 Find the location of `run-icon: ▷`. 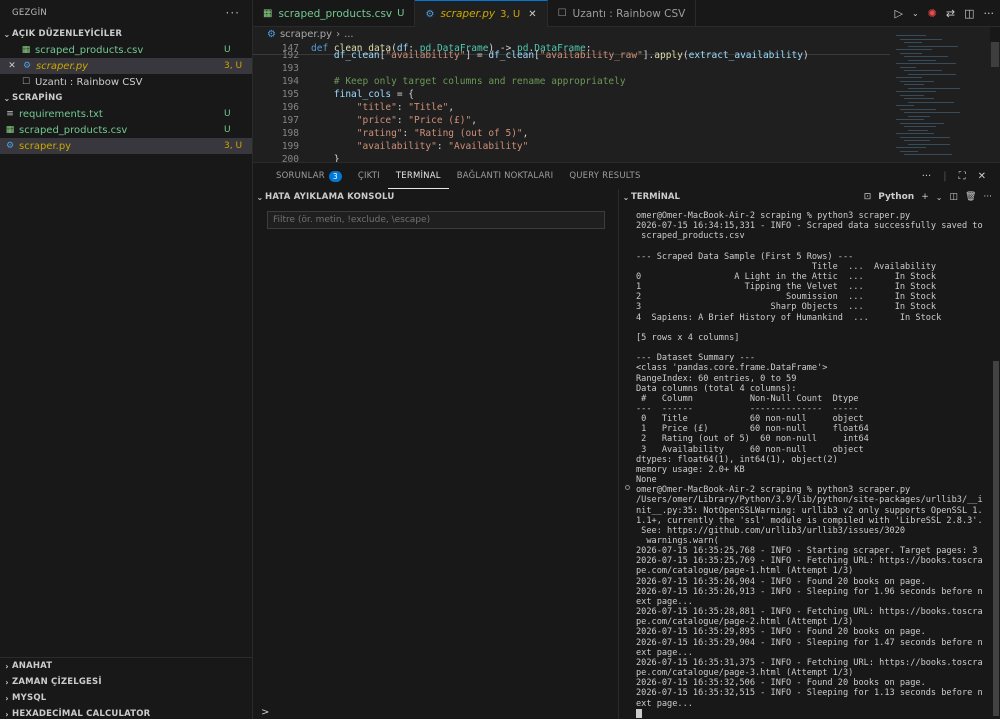

run-icon: ▷ is located at coordinates (898, 13).